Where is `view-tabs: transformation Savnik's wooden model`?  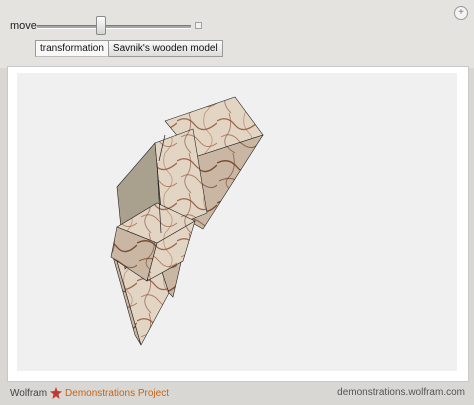 view-tabs: transformation Savnik's wooden model is located at coordinates (129, 48).